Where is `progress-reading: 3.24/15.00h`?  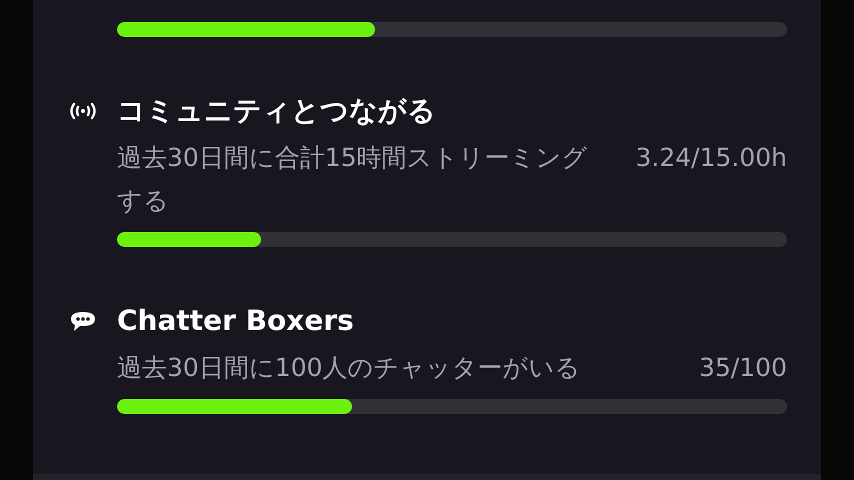 progress-reading: 3.24/15.00h is located at coordinates (711, 158).